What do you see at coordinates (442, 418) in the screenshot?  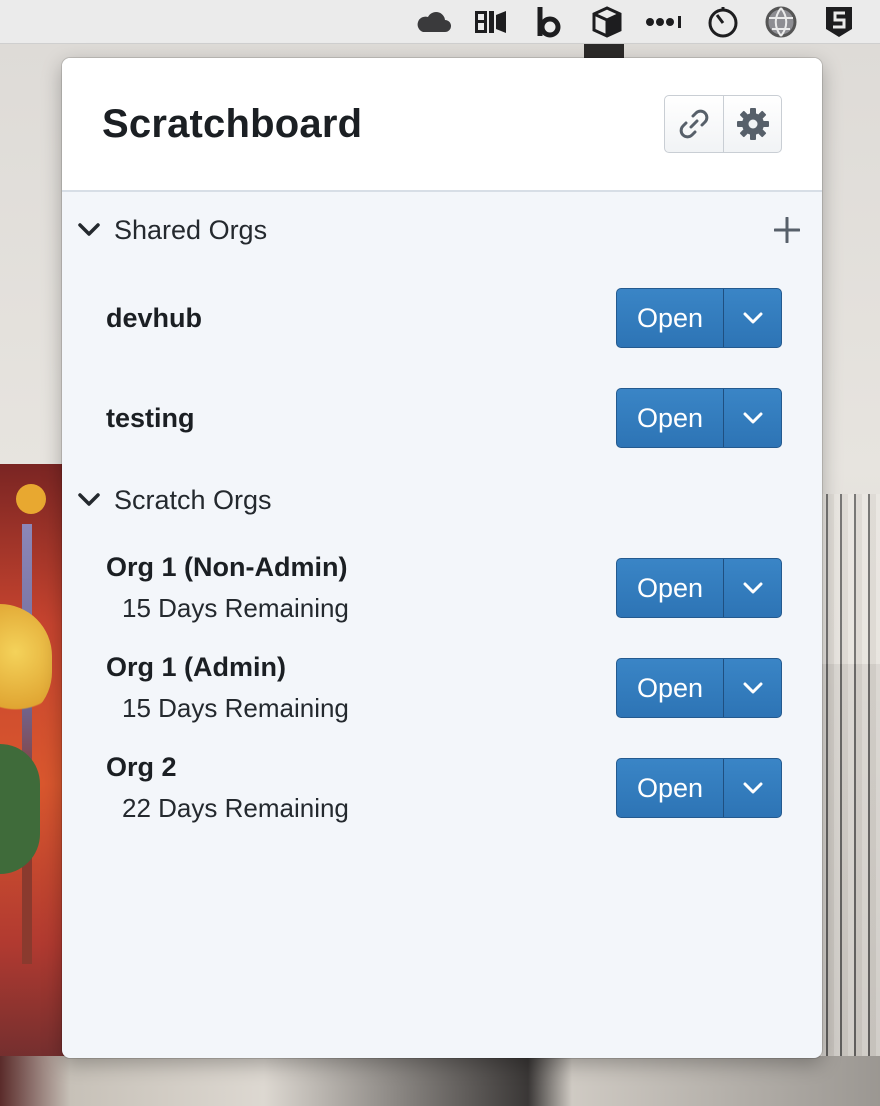 I see `org-row-testing: testing Open` at bounding box center [442, 418].